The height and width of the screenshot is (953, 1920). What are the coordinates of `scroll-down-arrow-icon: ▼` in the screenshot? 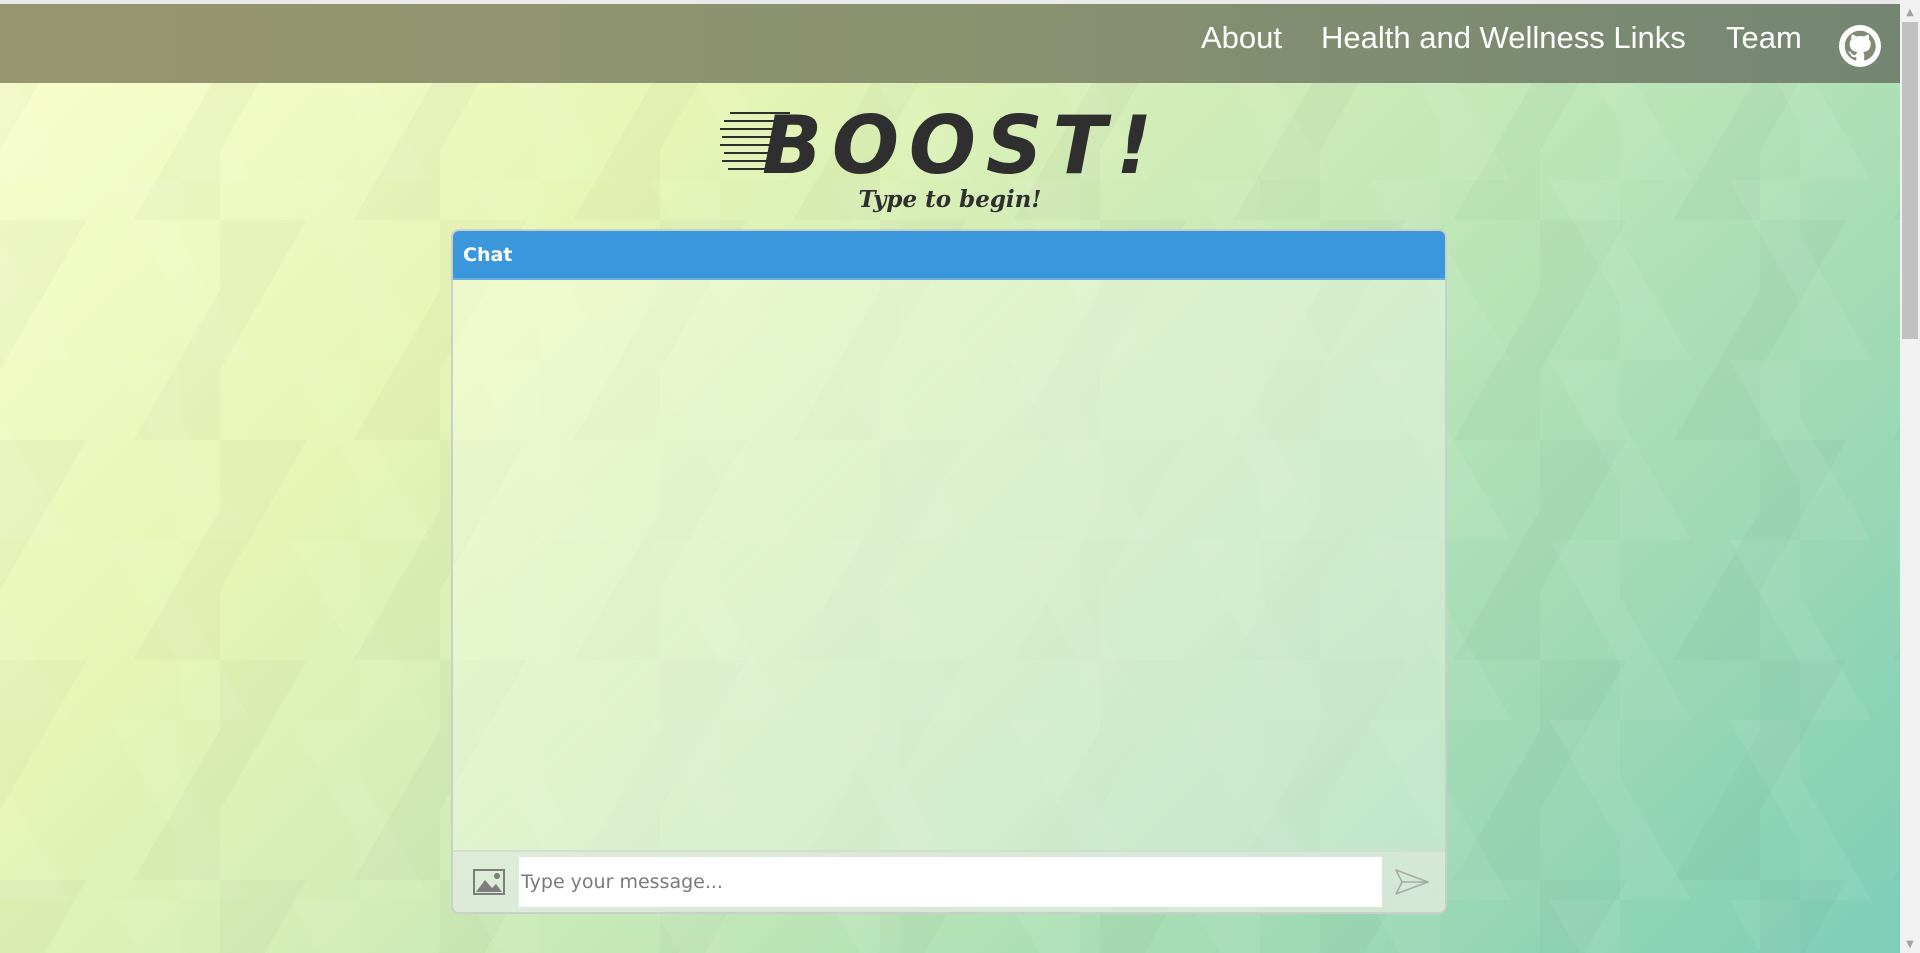 It's located at (1910, 944).